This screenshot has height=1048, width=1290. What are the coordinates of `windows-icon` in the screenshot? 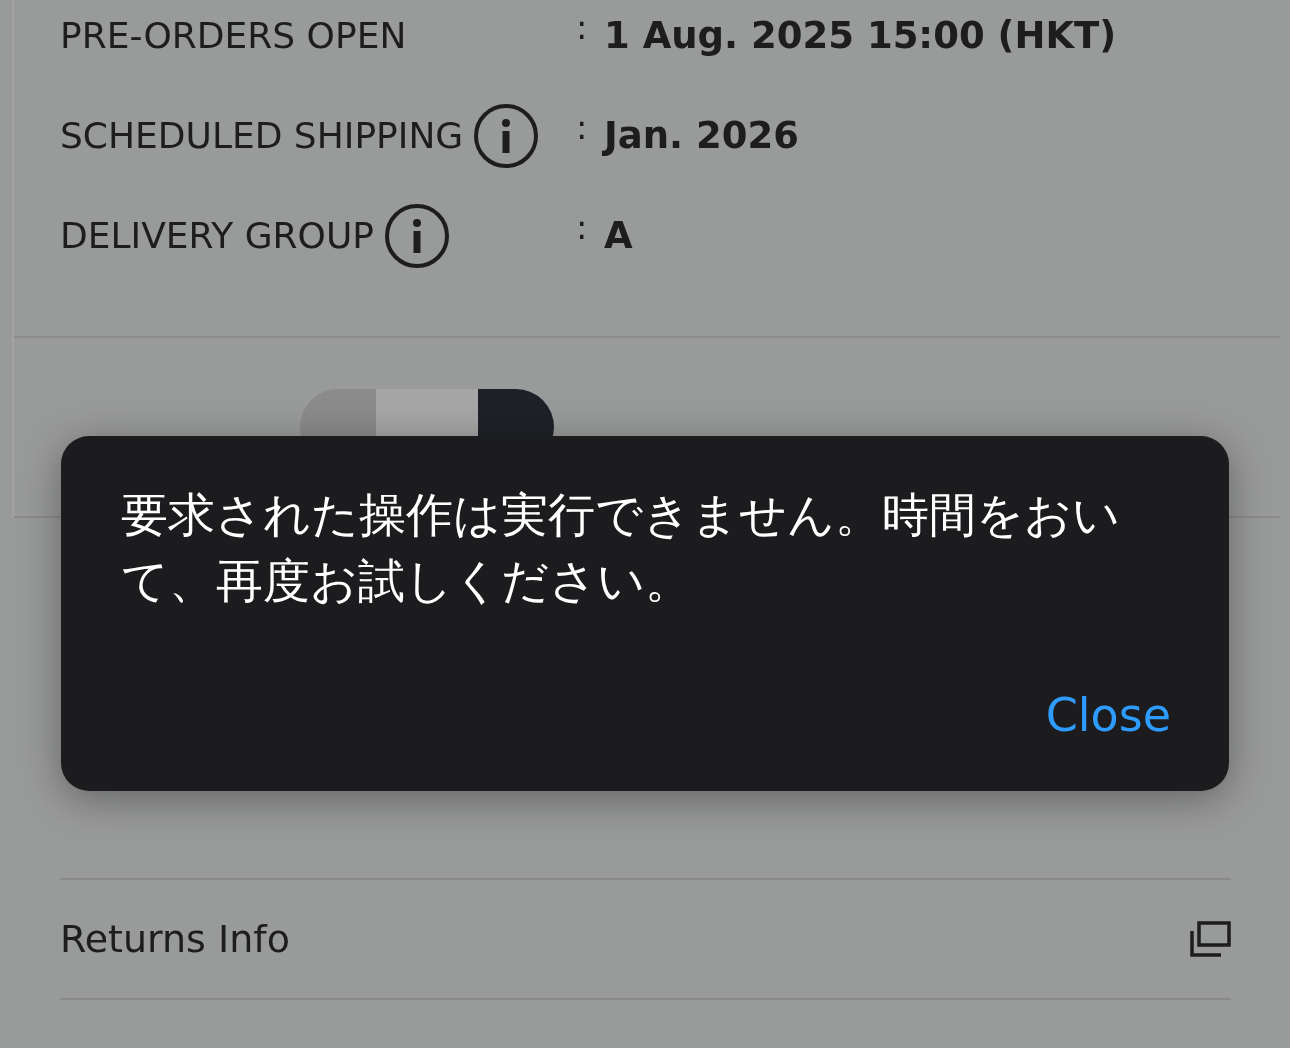 It's located at (1210, 939).